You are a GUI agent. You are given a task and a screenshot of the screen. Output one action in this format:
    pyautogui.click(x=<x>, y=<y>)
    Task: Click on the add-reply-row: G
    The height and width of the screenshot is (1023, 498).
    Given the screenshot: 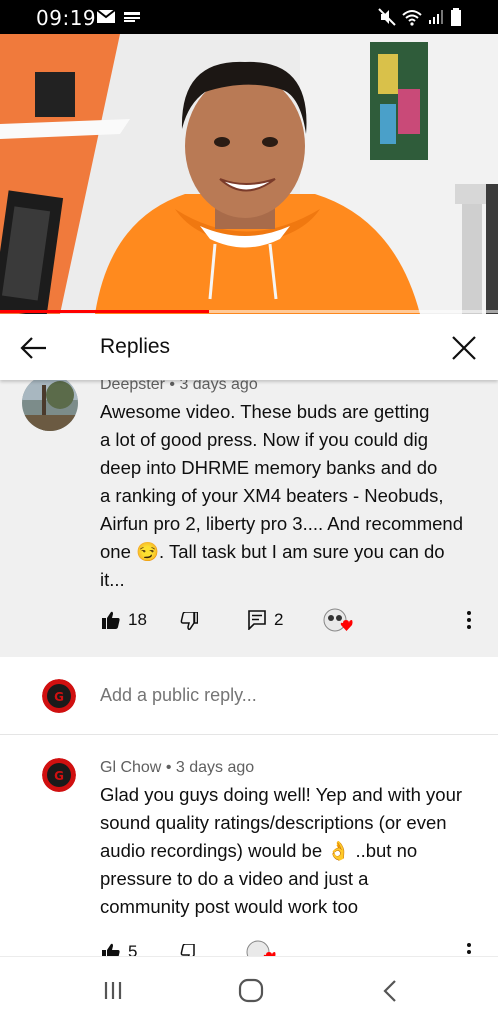 What is the action you would take?
    pyautogui.click(x=249, y=696)
    